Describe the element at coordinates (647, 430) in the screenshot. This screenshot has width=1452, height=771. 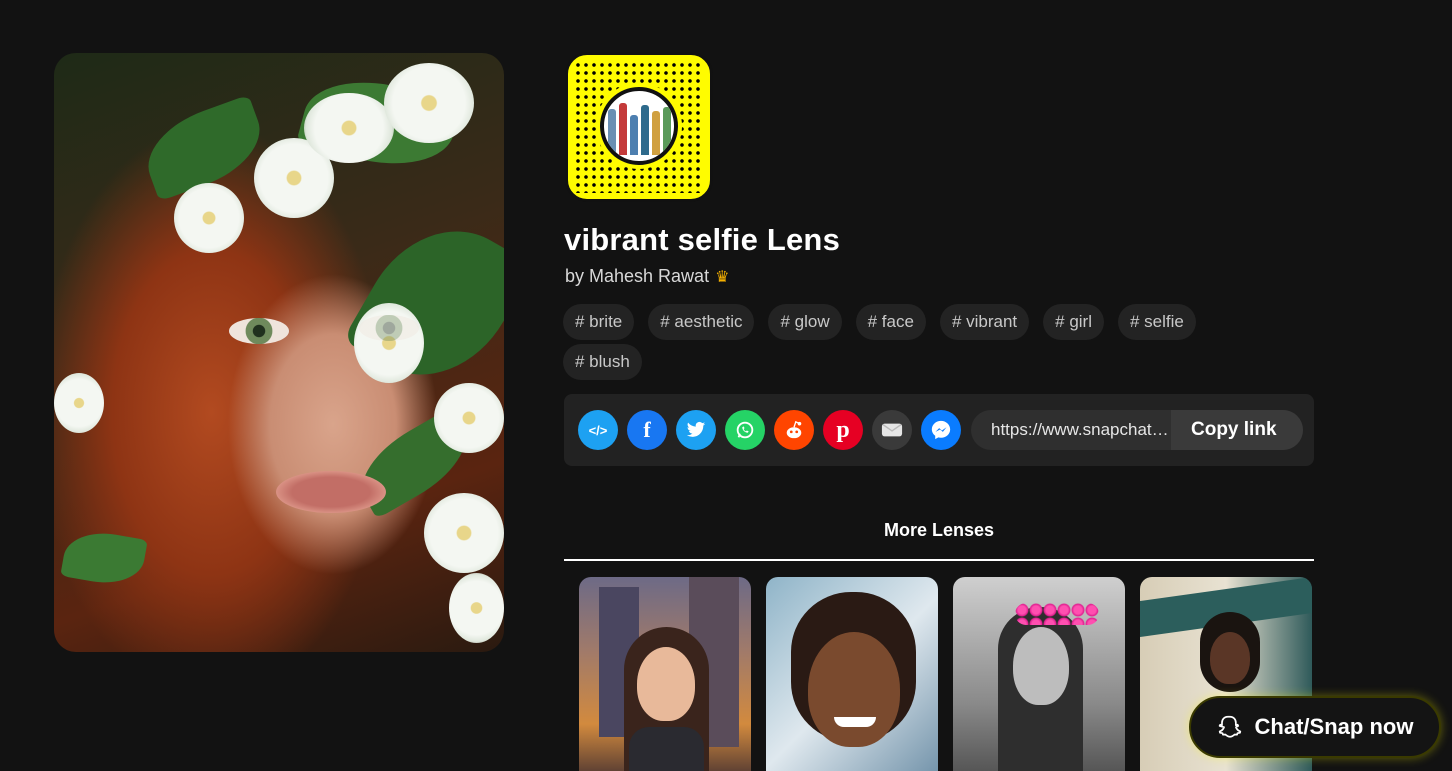
I see `facebook-icon: f` at that location.